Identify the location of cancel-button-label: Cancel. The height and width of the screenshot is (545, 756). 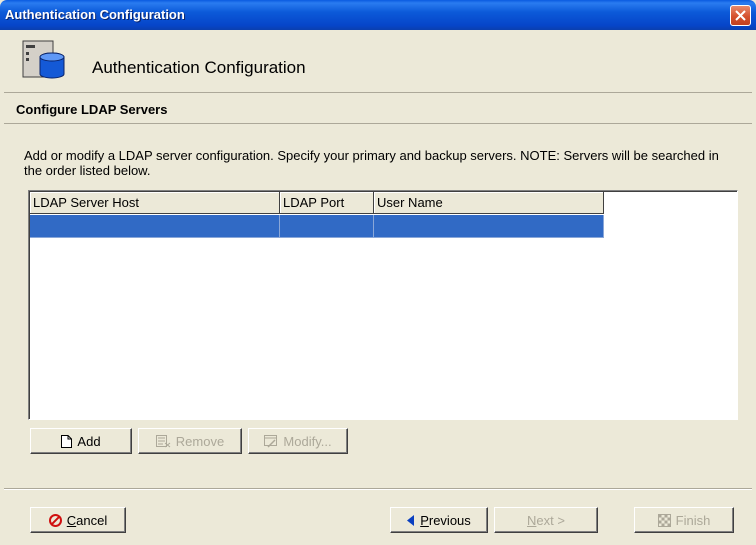
(87, 520).